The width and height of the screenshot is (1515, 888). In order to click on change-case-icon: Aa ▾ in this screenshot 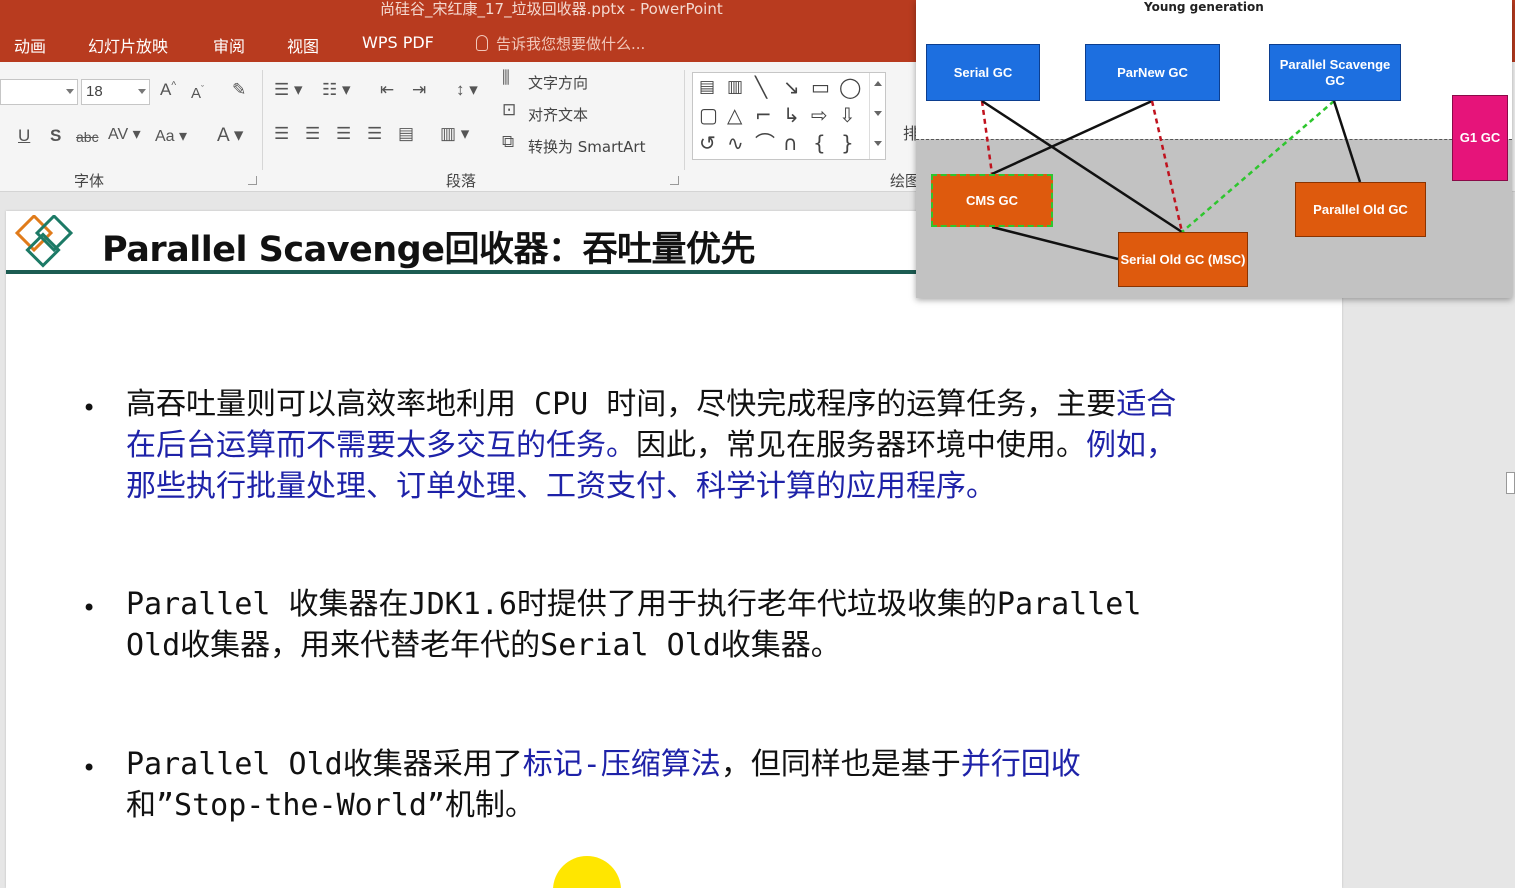, I will do `click(171, 136)`.